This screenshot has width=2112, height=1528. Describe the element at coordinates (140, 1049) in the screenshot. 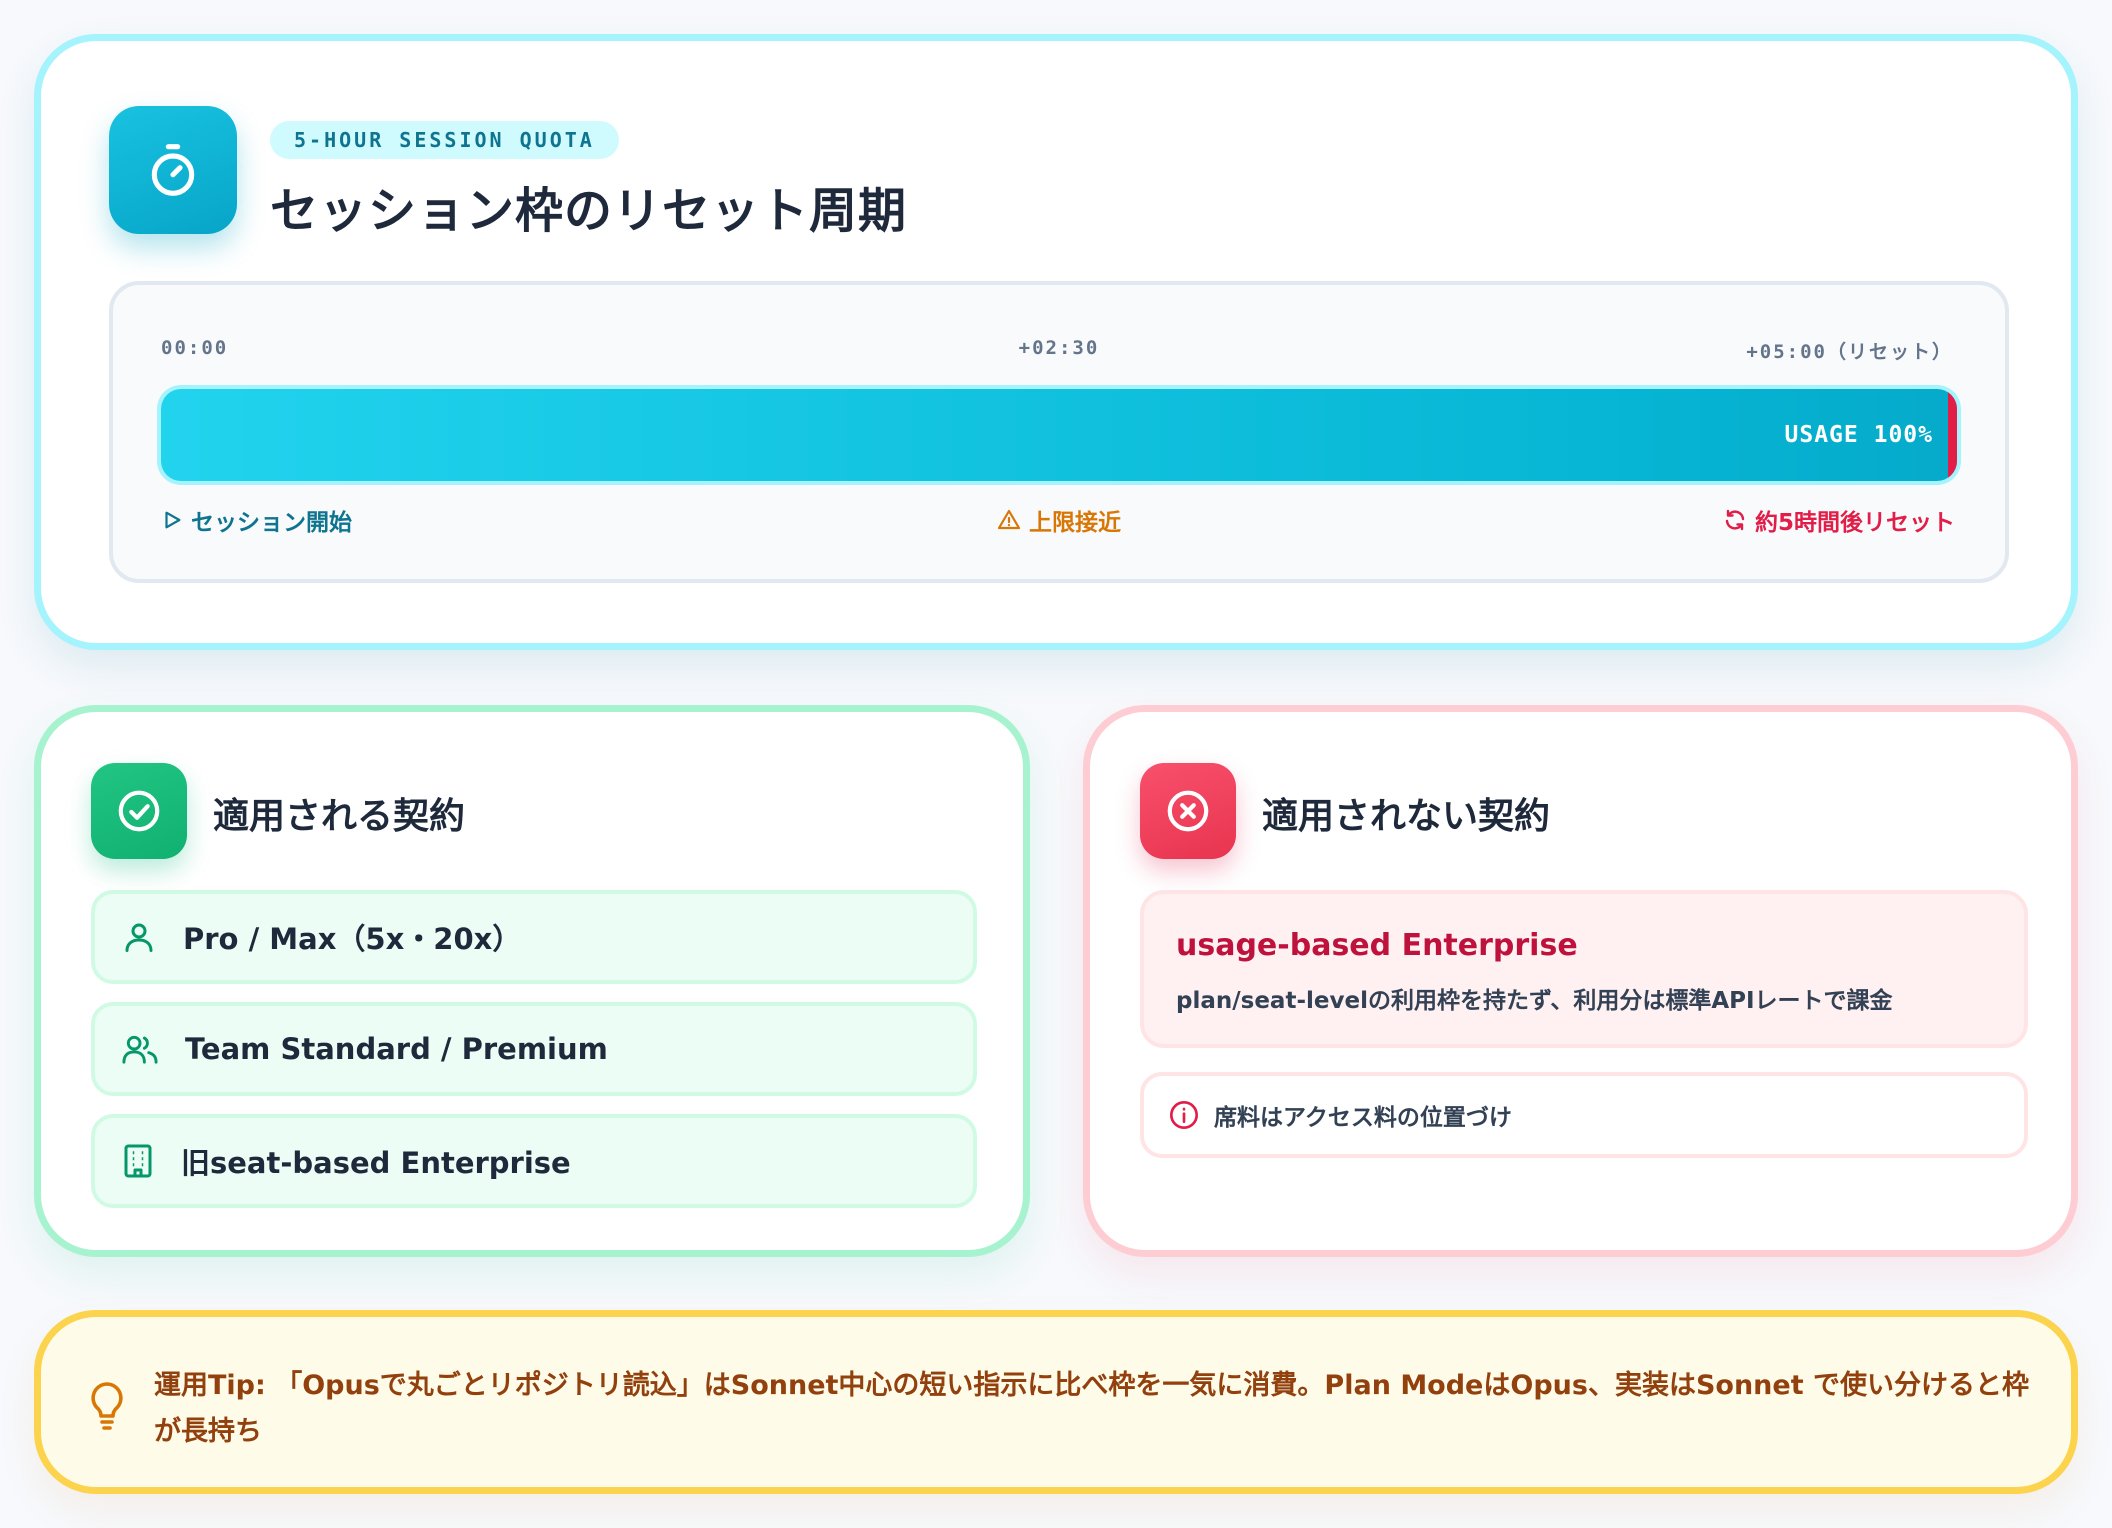

I see `users-icon` at that location.